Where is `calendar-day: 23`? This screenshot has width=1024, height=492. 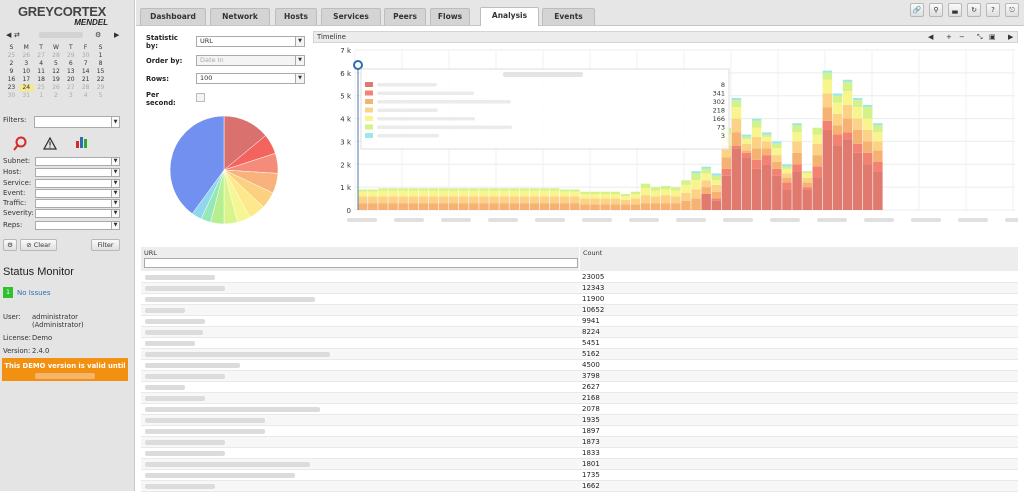 calendar-day: 23 is located at coordinates (11, 88).